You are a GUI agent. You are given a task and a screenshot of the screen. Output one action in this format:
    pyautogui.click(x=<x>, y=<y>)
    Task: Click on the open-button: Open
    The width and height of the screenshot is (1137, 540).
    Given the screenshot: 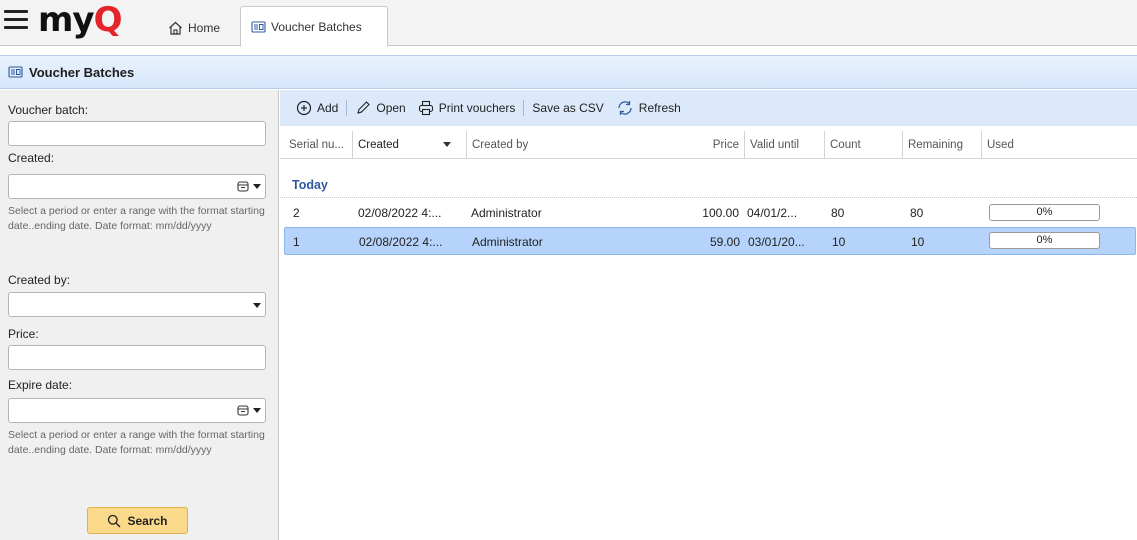 What is the action you would take?
    pyautogui.click(x=380, y=108)
    